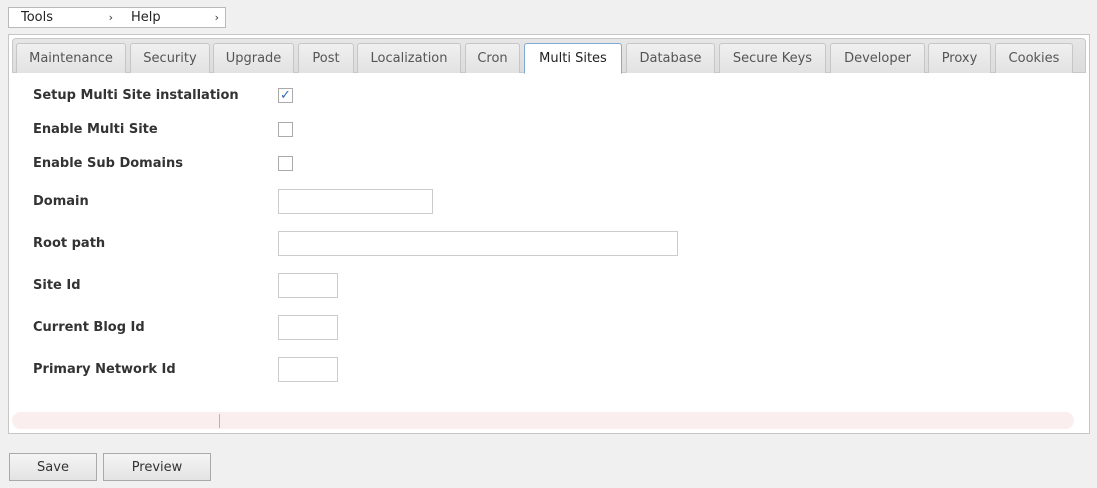  What do you see at coordinates (478, 243) in the screenshot?
I see `root-path-input` at bounding box center [478, 243].